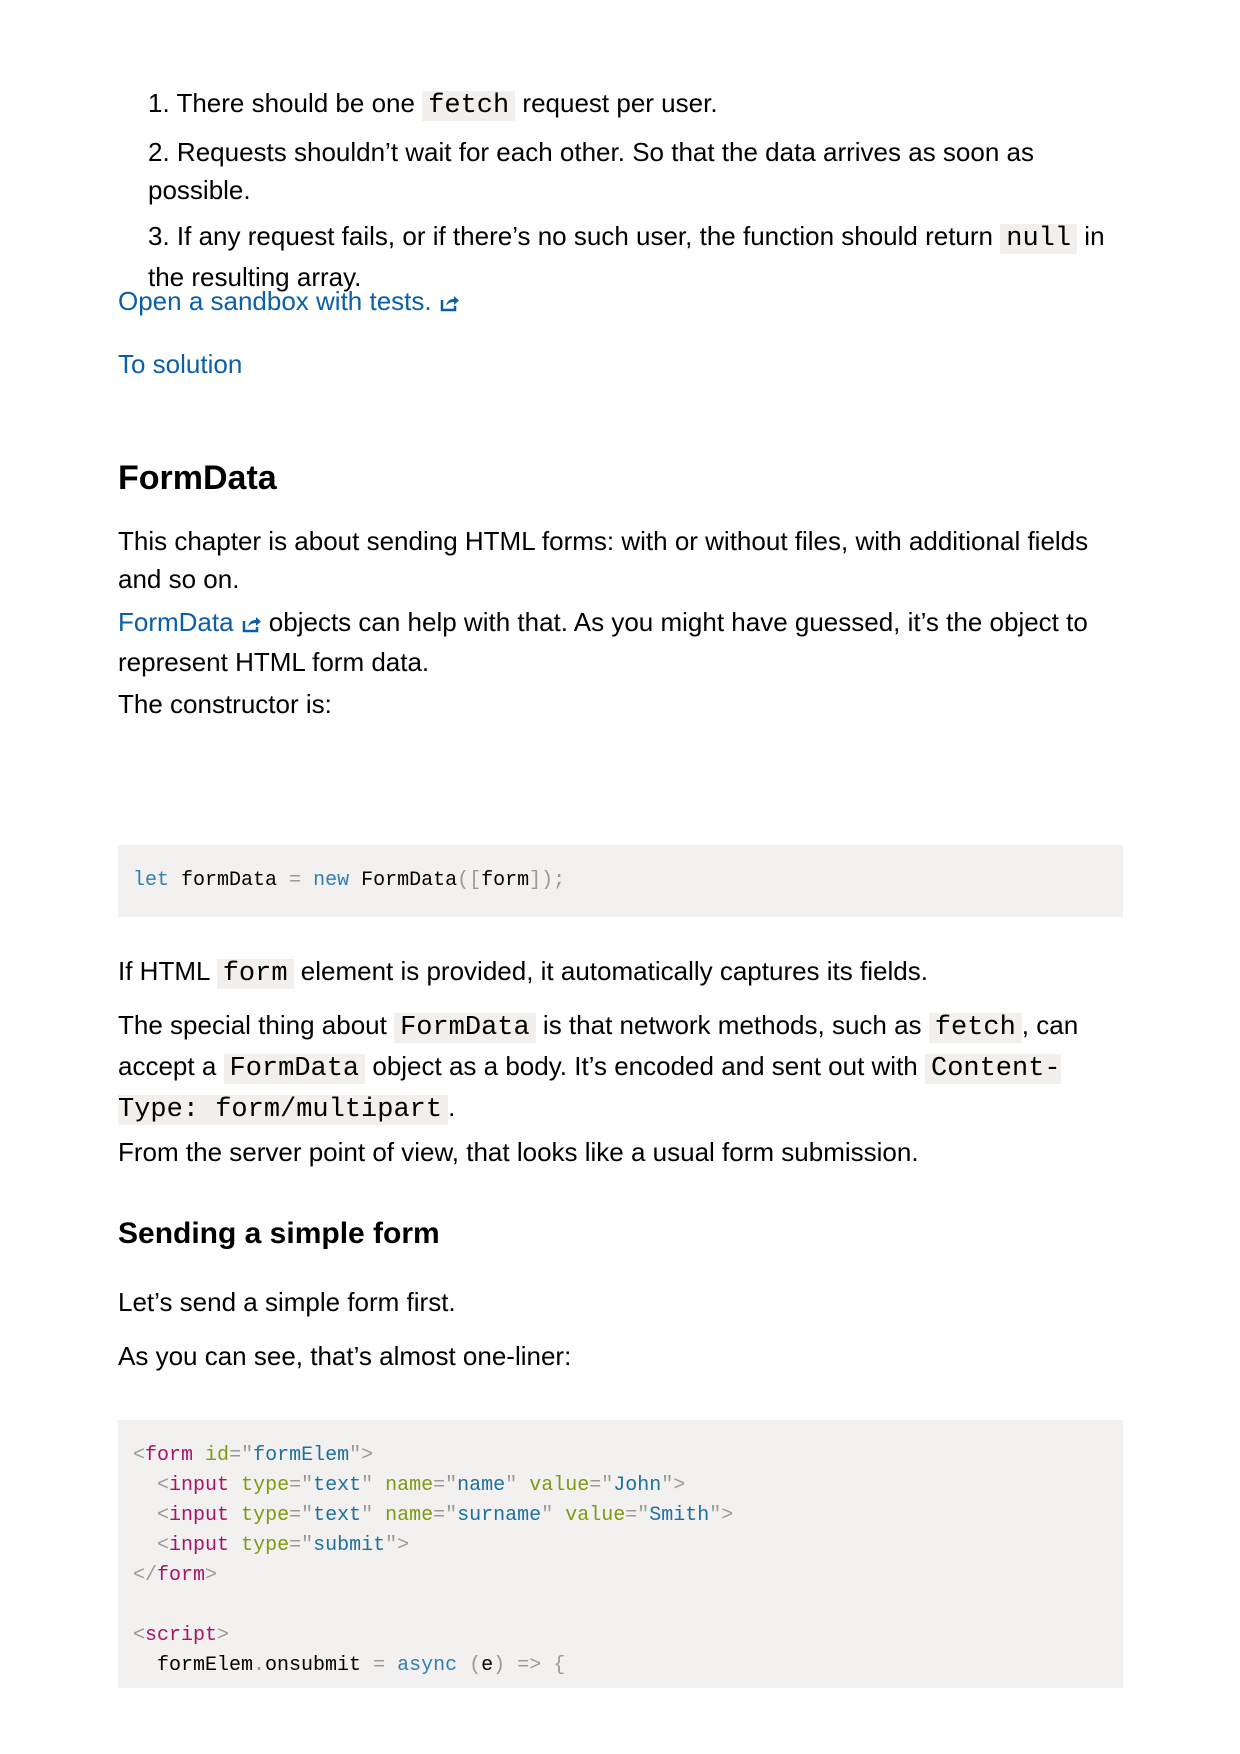 This screenshot has width=1240, height=1754. I want to click on inline-code: form, so click(255, 974).